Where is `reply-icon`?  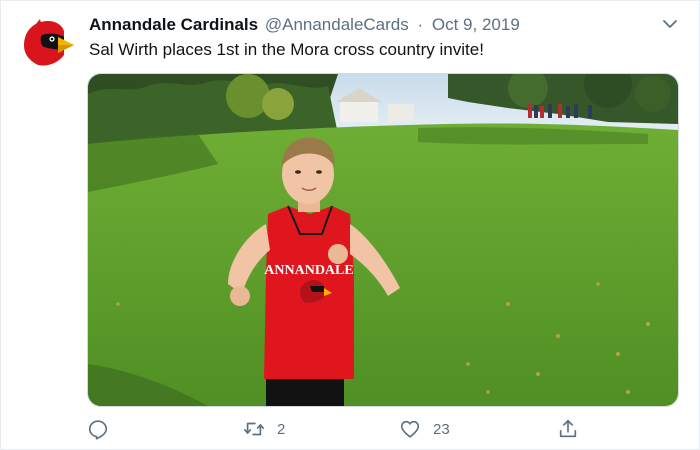 reply-icon is located at coordinates (98, 430).